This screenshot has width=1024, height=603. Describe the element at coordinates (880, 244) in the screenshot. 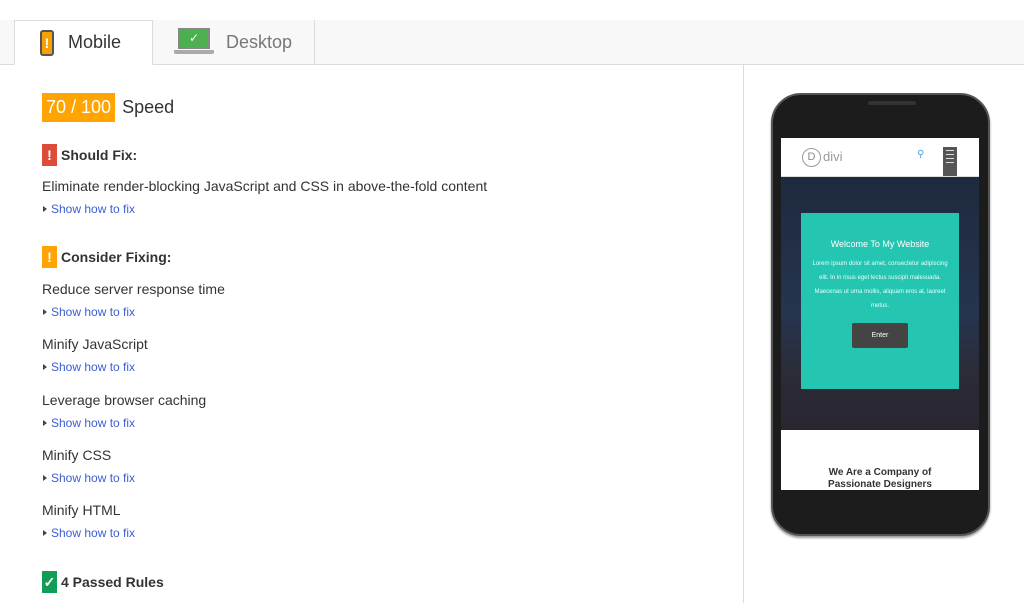

I see `card-title: Welcome To My Website` at that location.